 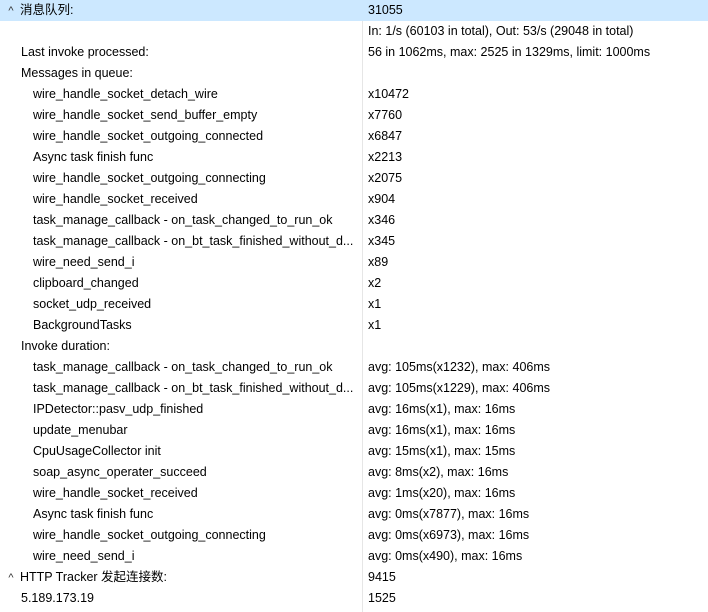 I want to click on message-name: wire_need_send_i, so click(x=84, y=262).